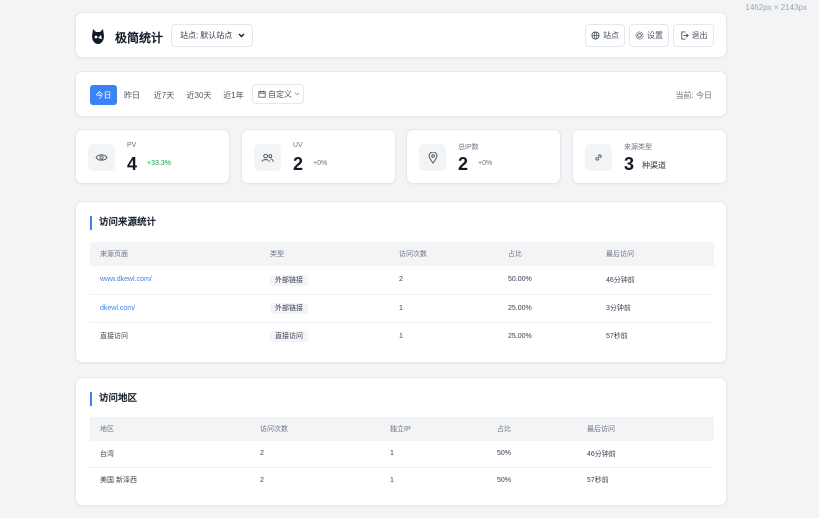  What do you see at coordinates (123, 223) in the screenshot?
I see `sources-title: 访问来源统计` at bounding box center [123, 223].